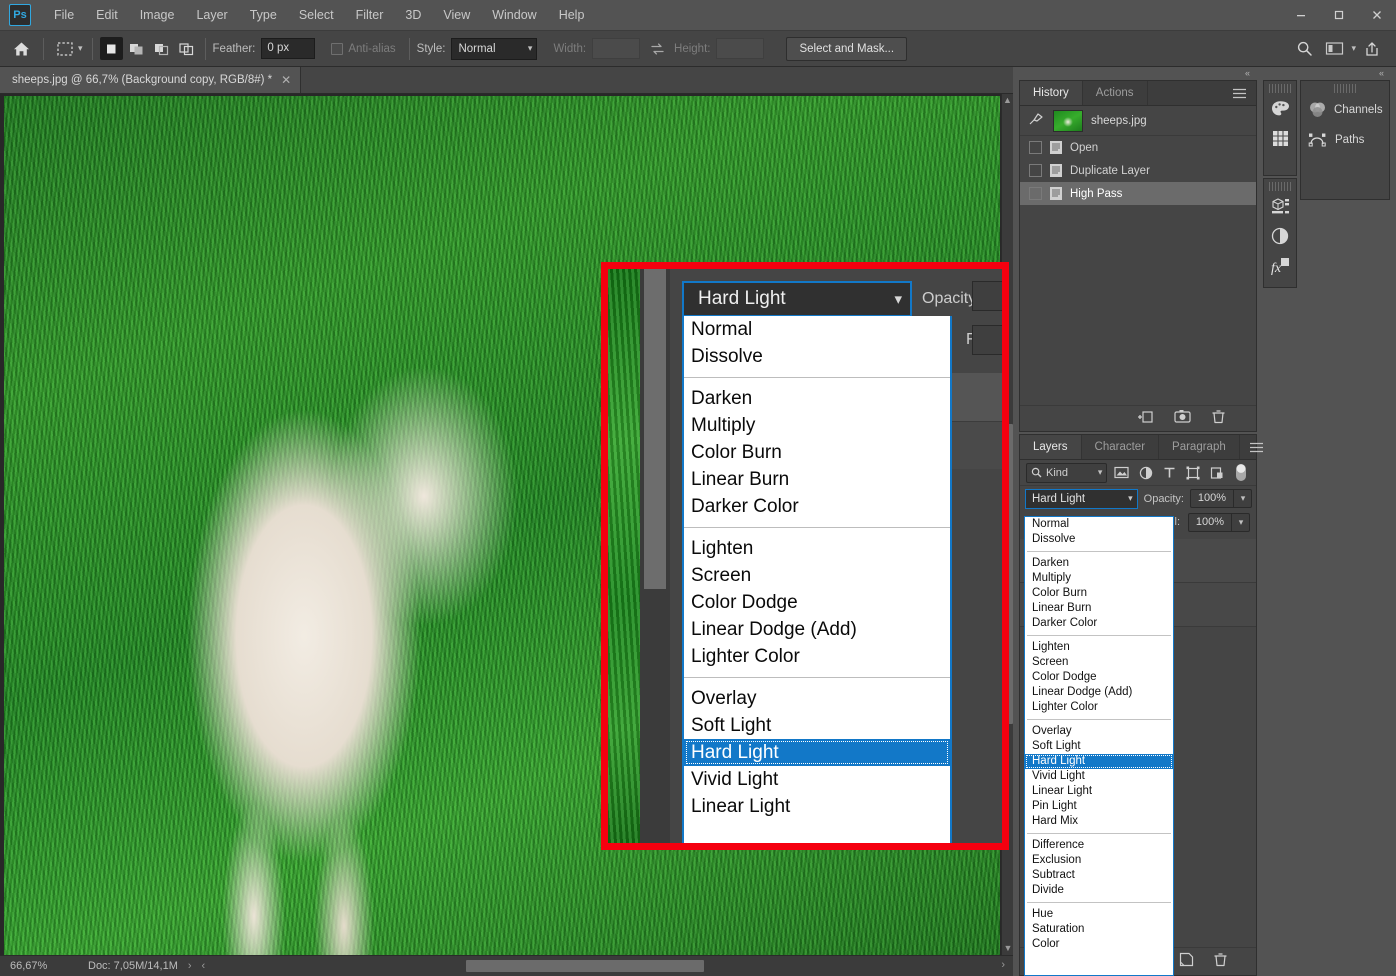 This screenshot has width=1396, height=976. Describe the element at coordinates (211, 15) in the screenshot. I see `menu-item-layer: Layer` at that location.